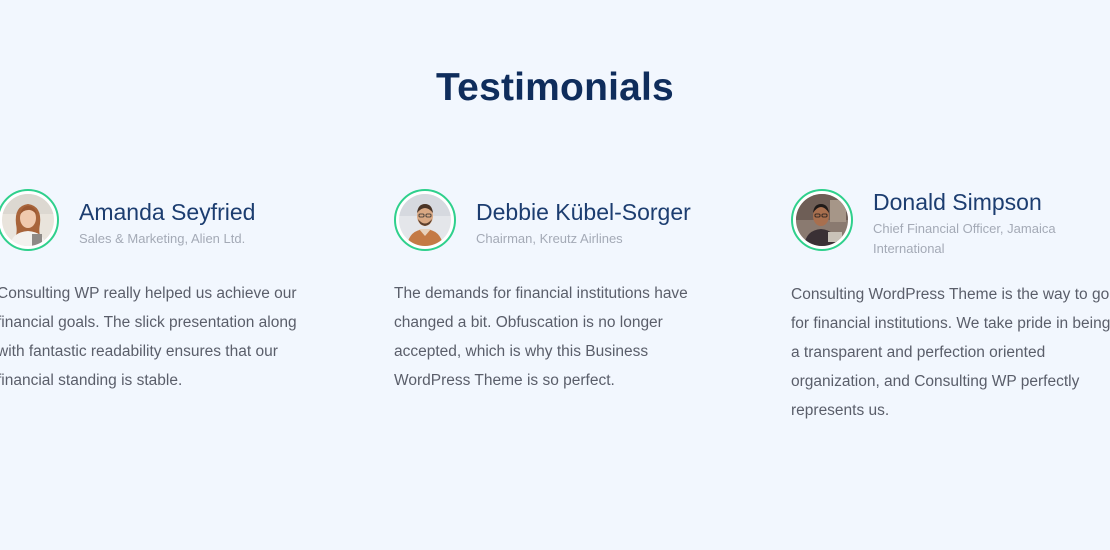 This screenshot has height=550, width=1110. What do you see at coordinates (957, 202) in the screenshot?
I see `person-name: Donald Simpson` at bounding box center [957, 202].